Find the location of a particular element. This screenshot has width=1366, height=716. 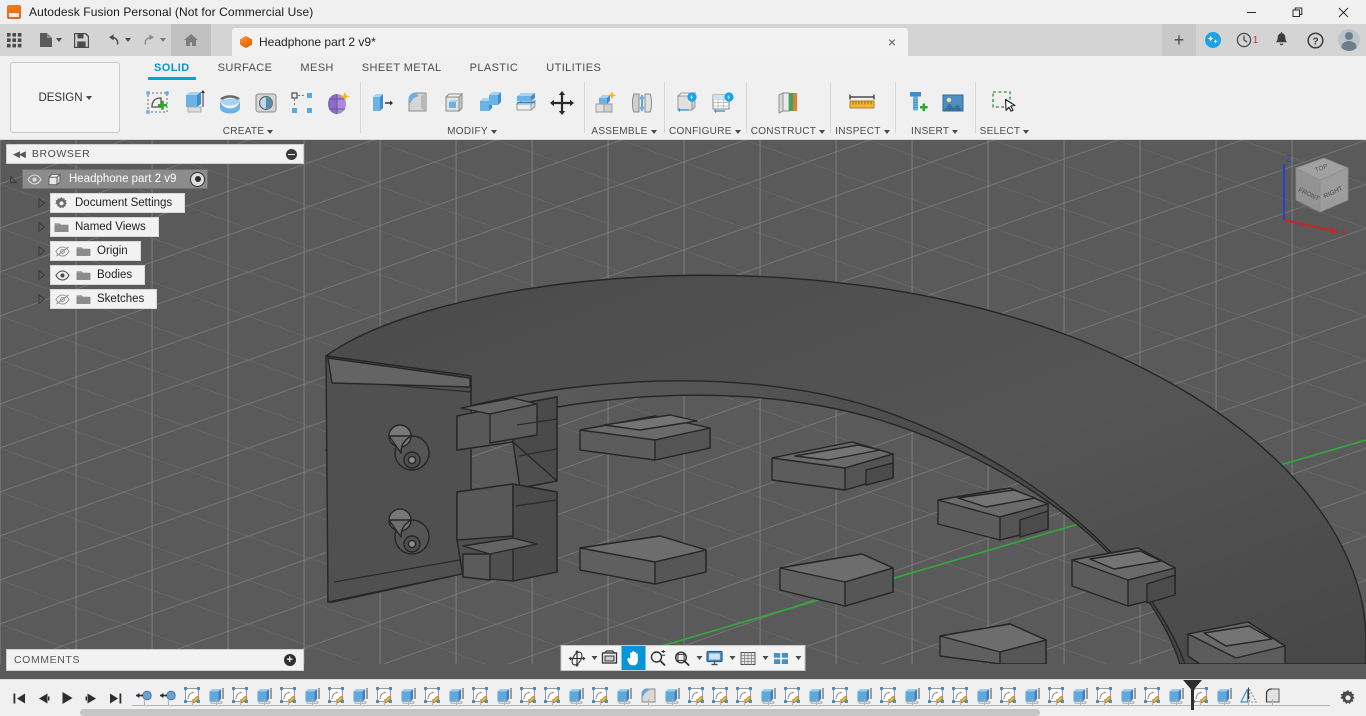

timeline-scrollbar is located at coordinates (700, 712).